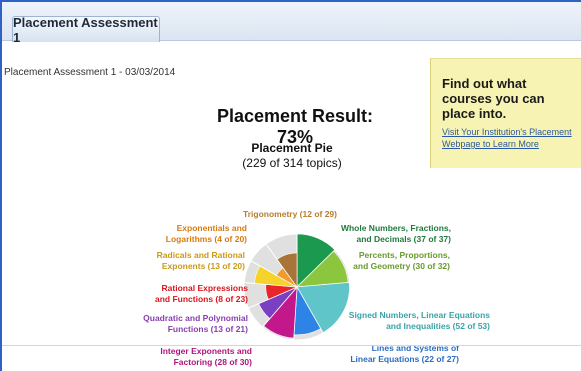 This screenshot has height=371, width=581. Describe the element at coordinates (206, 351) in the screenshot. I see `pie-label-line-1: Integer Exponents and` at that location.